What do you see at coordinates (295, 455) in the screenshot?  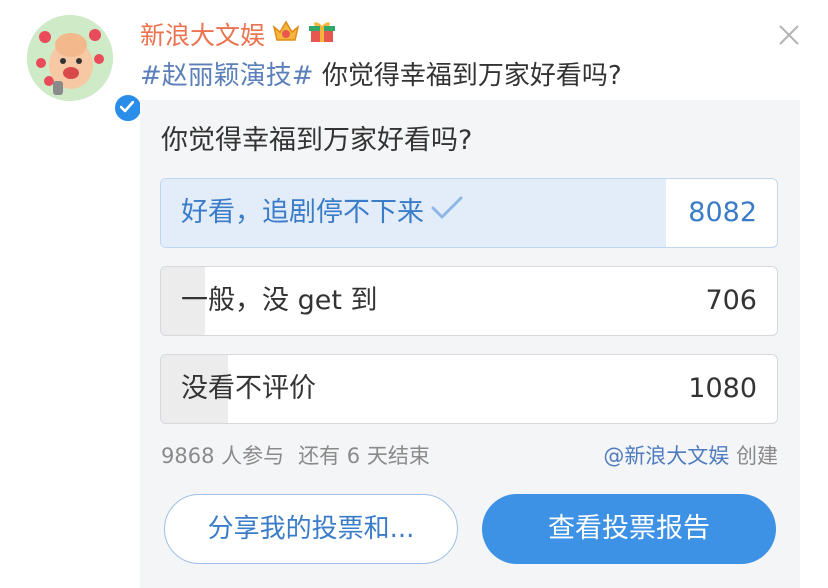 I see `poll-meta: 9868 人参与 还有 6 天结束` at bounding box center [295, 455].